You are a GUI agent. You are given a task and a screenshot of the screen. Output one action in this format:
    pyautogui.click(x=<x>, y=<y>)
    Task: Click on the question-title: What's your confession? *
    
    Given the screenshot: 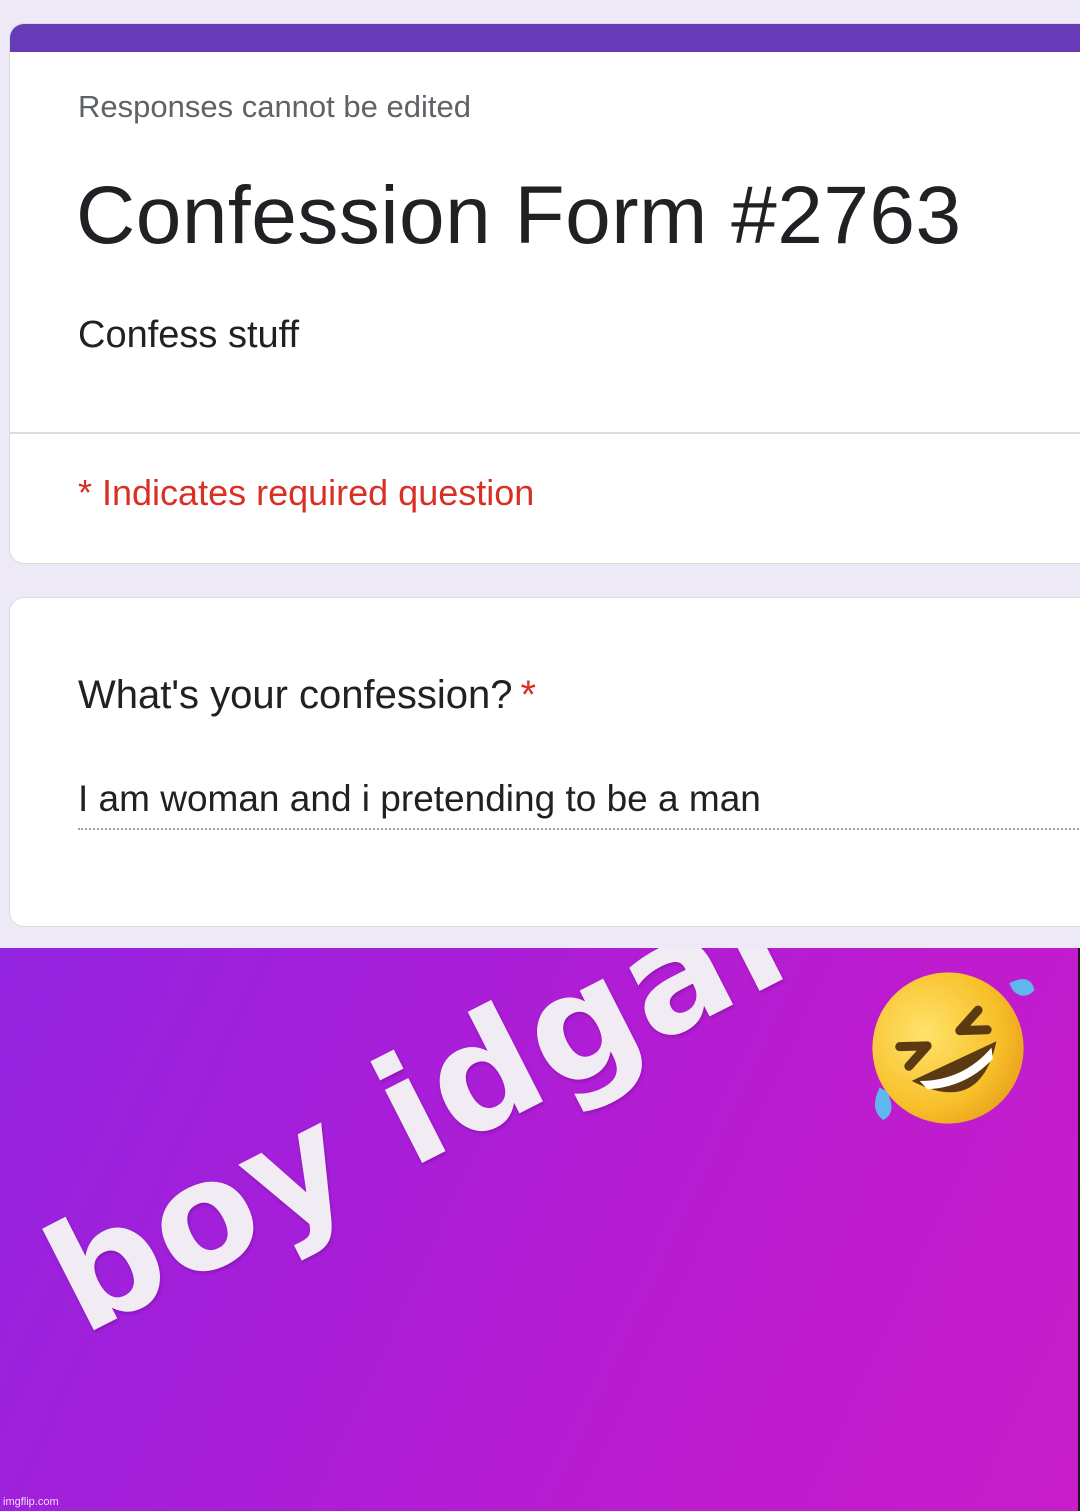 What is the action you would take?
    pyautogui.click(x=307, y=695)
    